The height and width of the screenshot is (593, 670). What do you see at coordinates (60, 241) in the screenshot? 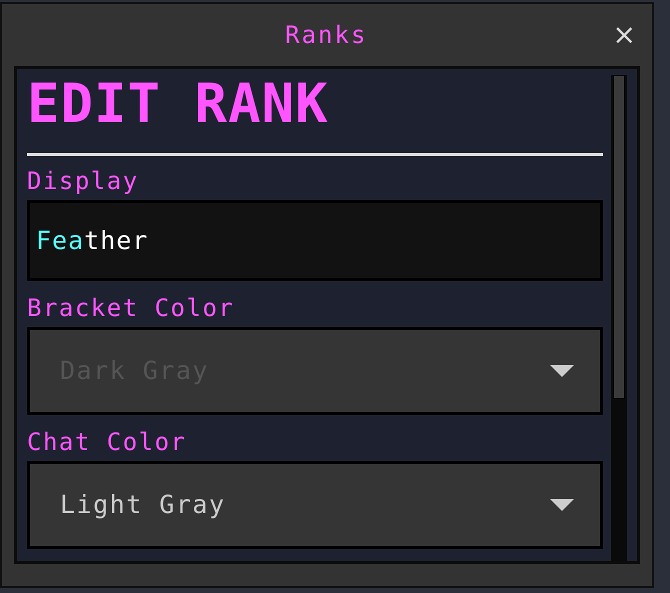
I see `field-text: Fea` at bounding box center [60, 241].